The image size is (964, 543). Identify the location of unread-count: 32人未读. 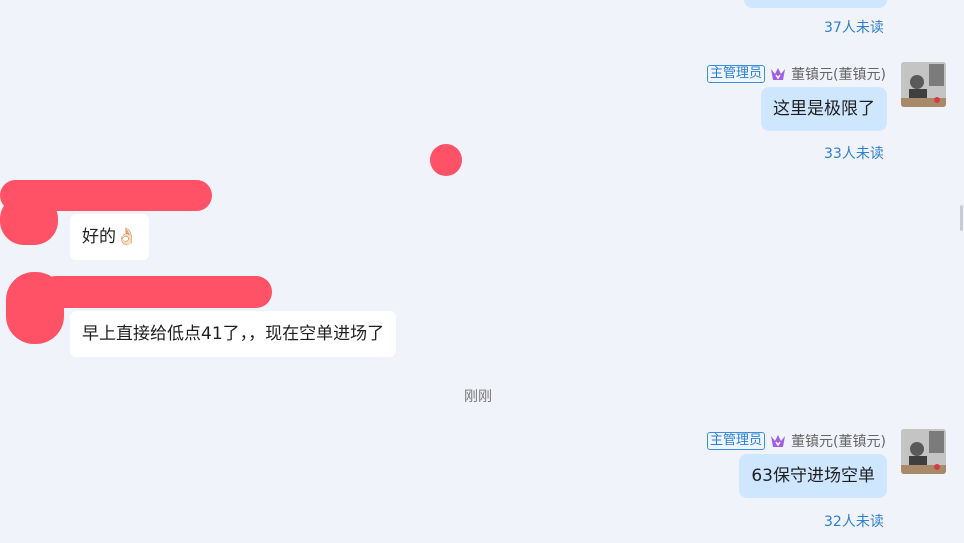
(854, 521).